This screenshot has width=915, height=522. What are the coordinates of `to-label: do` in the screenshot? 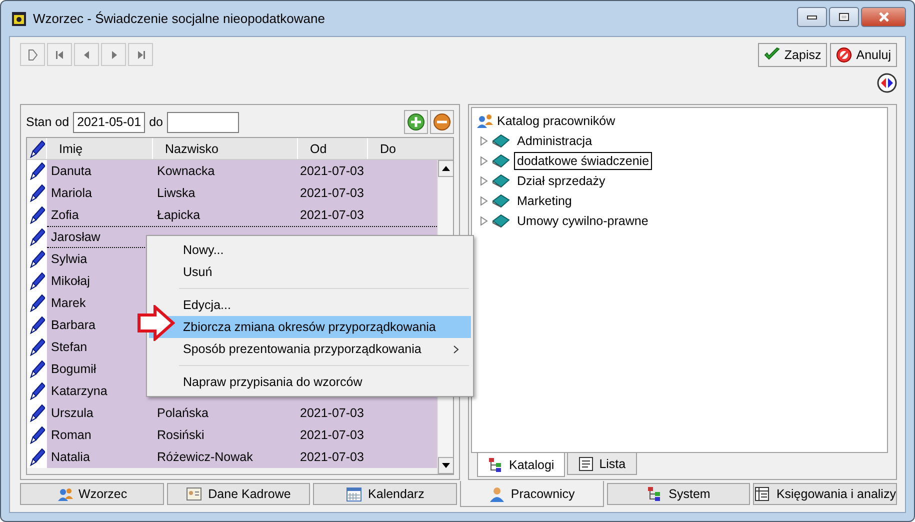 It's located at (156, 122).